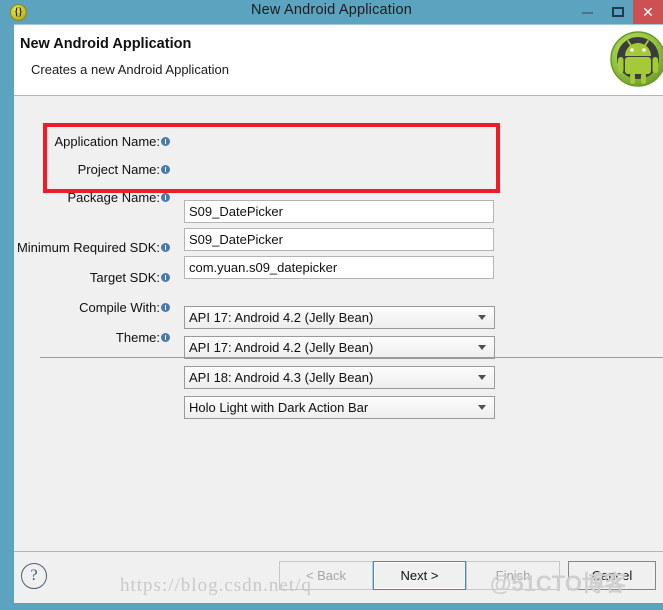 This screenshot has height=610, width=663. What do you see at coordinates (281, 377) in the screenshot?
I see `compile-with-value: API 18: Android 4.3 (Jelly Bean)` at bounding box center [281, 377].